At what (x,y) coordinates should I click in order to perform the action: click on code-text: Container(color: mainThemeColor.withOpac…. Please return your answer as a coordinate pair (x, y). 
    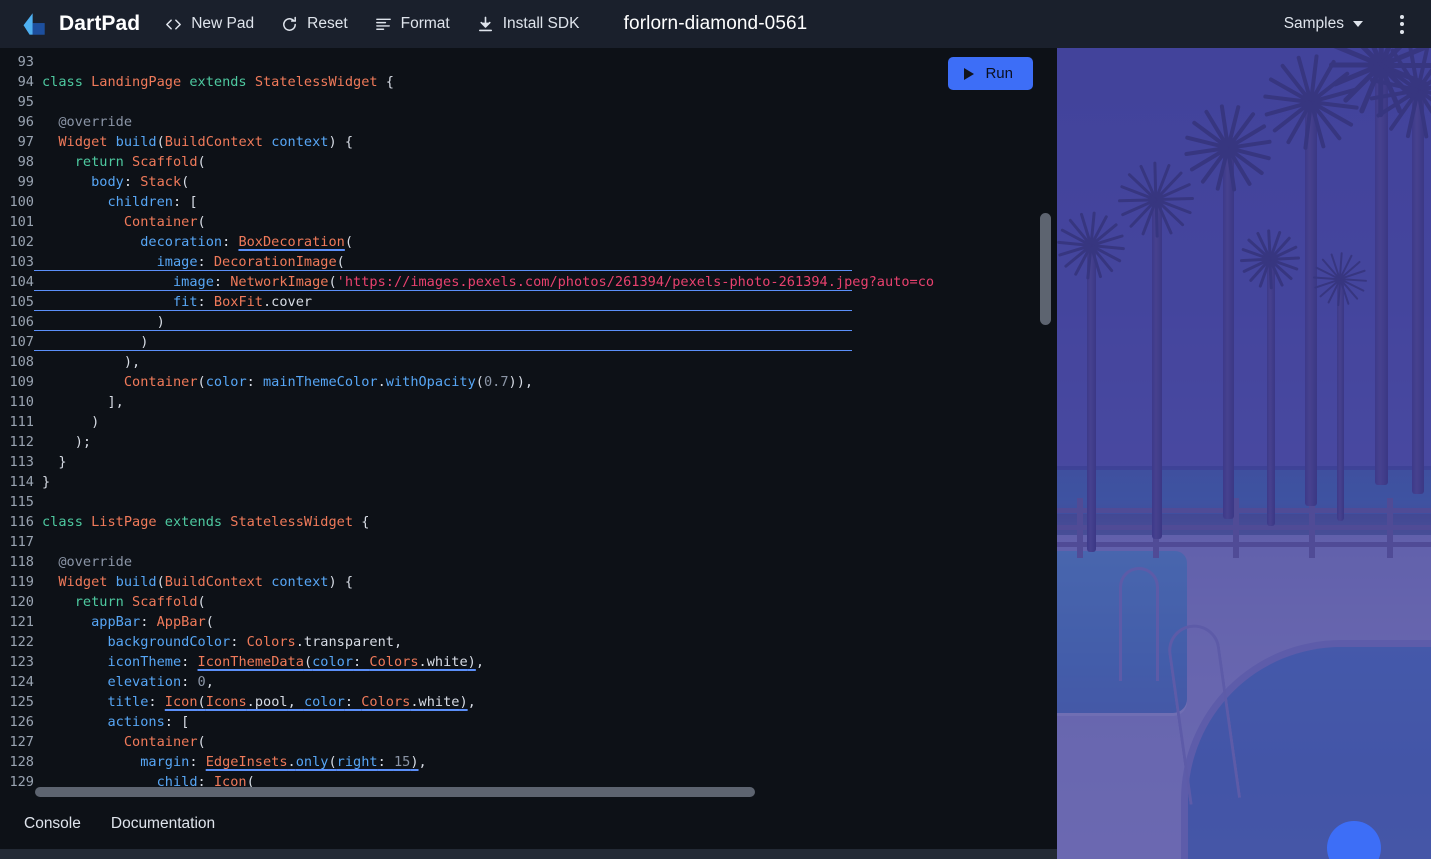
    Looking at the image, I should click on (283, 382).